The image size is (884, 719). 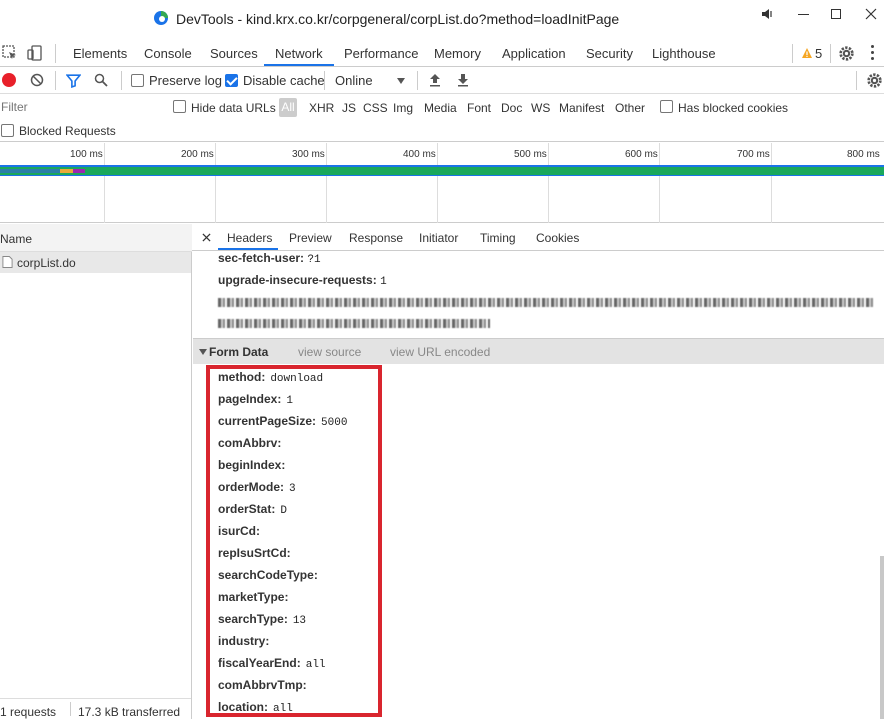 What do you see at coordinates (80, 107) in the screenshot?
I see `filter-input` at bounding box center [80, 107].